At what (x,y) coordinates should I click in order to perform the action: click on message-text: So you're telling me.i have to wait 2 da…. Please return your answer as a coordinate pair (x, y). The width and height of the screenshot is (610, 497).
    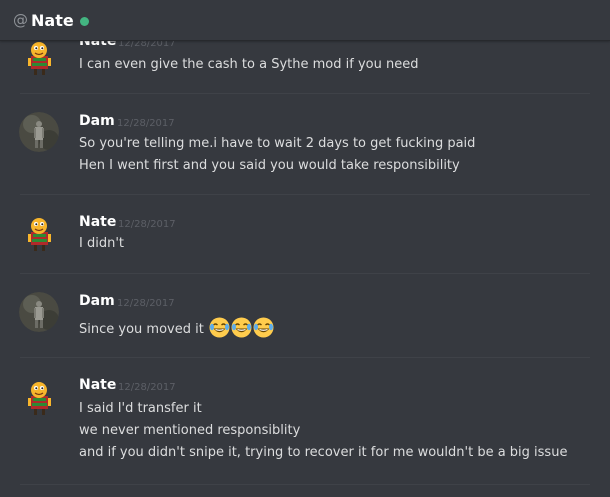
    Looking at the image, I should click on (277, 143).